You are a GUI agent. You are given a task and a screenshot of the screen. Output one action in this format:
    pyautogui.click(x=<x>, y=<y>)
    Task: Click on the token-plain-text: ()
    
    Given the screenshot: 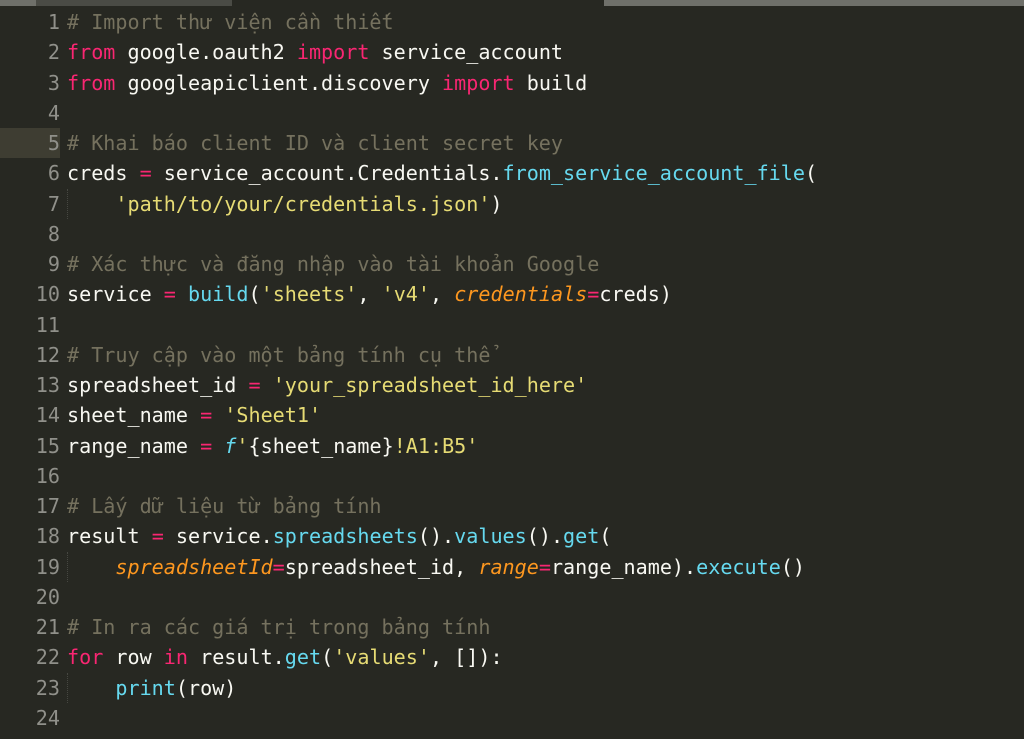 What is the action you would take?
    pyautogui.click(x=793, y=566)
    